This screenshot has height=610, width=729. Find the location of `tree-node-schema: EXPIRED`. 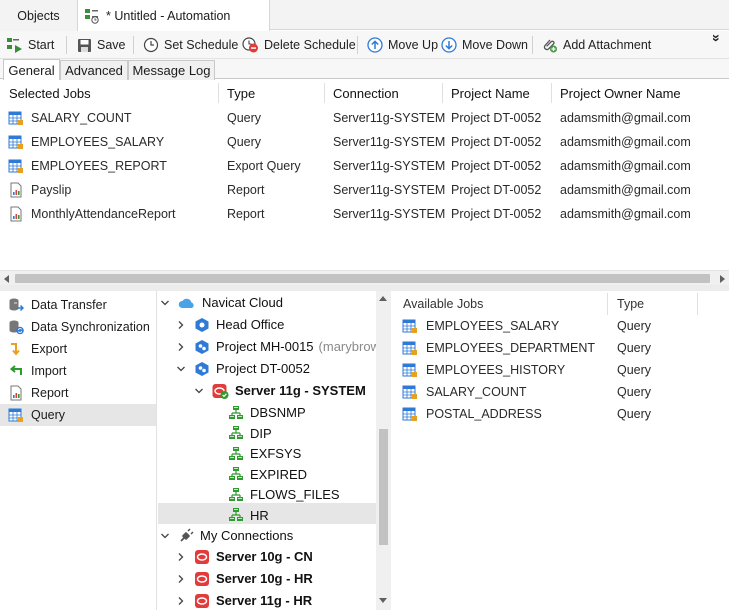

tree-node-schema: EXPIRED is located at coordinates (267, 474).